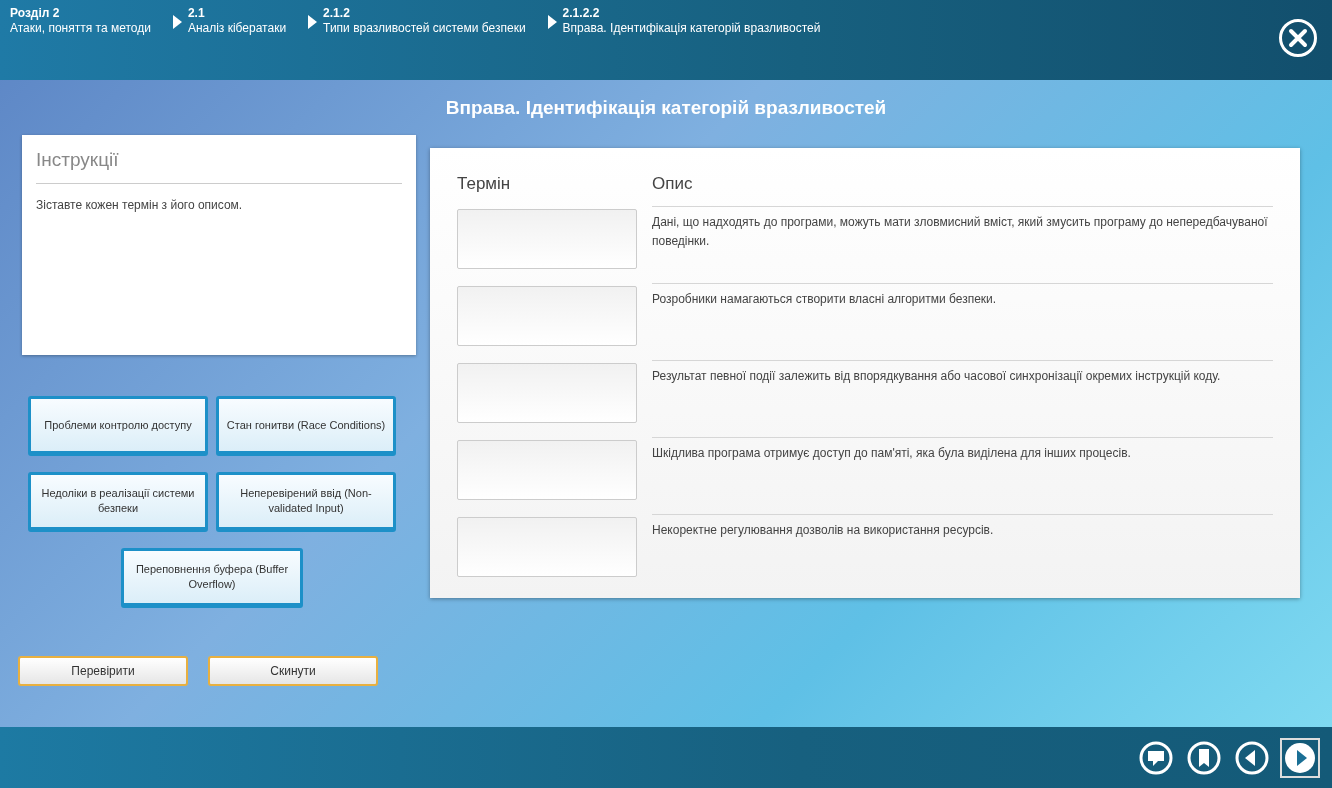  Describe the element at coordinates (306, 426) in the screenshot. I see `term-tile: Стан гонитви (Race Conditions)` at that location.